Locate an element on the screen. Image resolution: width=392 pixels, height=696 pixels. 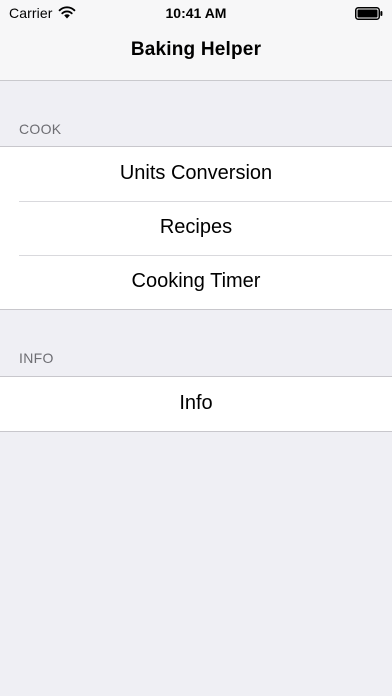
status-time: 10:41 AM is located at coordinates (196, 13).